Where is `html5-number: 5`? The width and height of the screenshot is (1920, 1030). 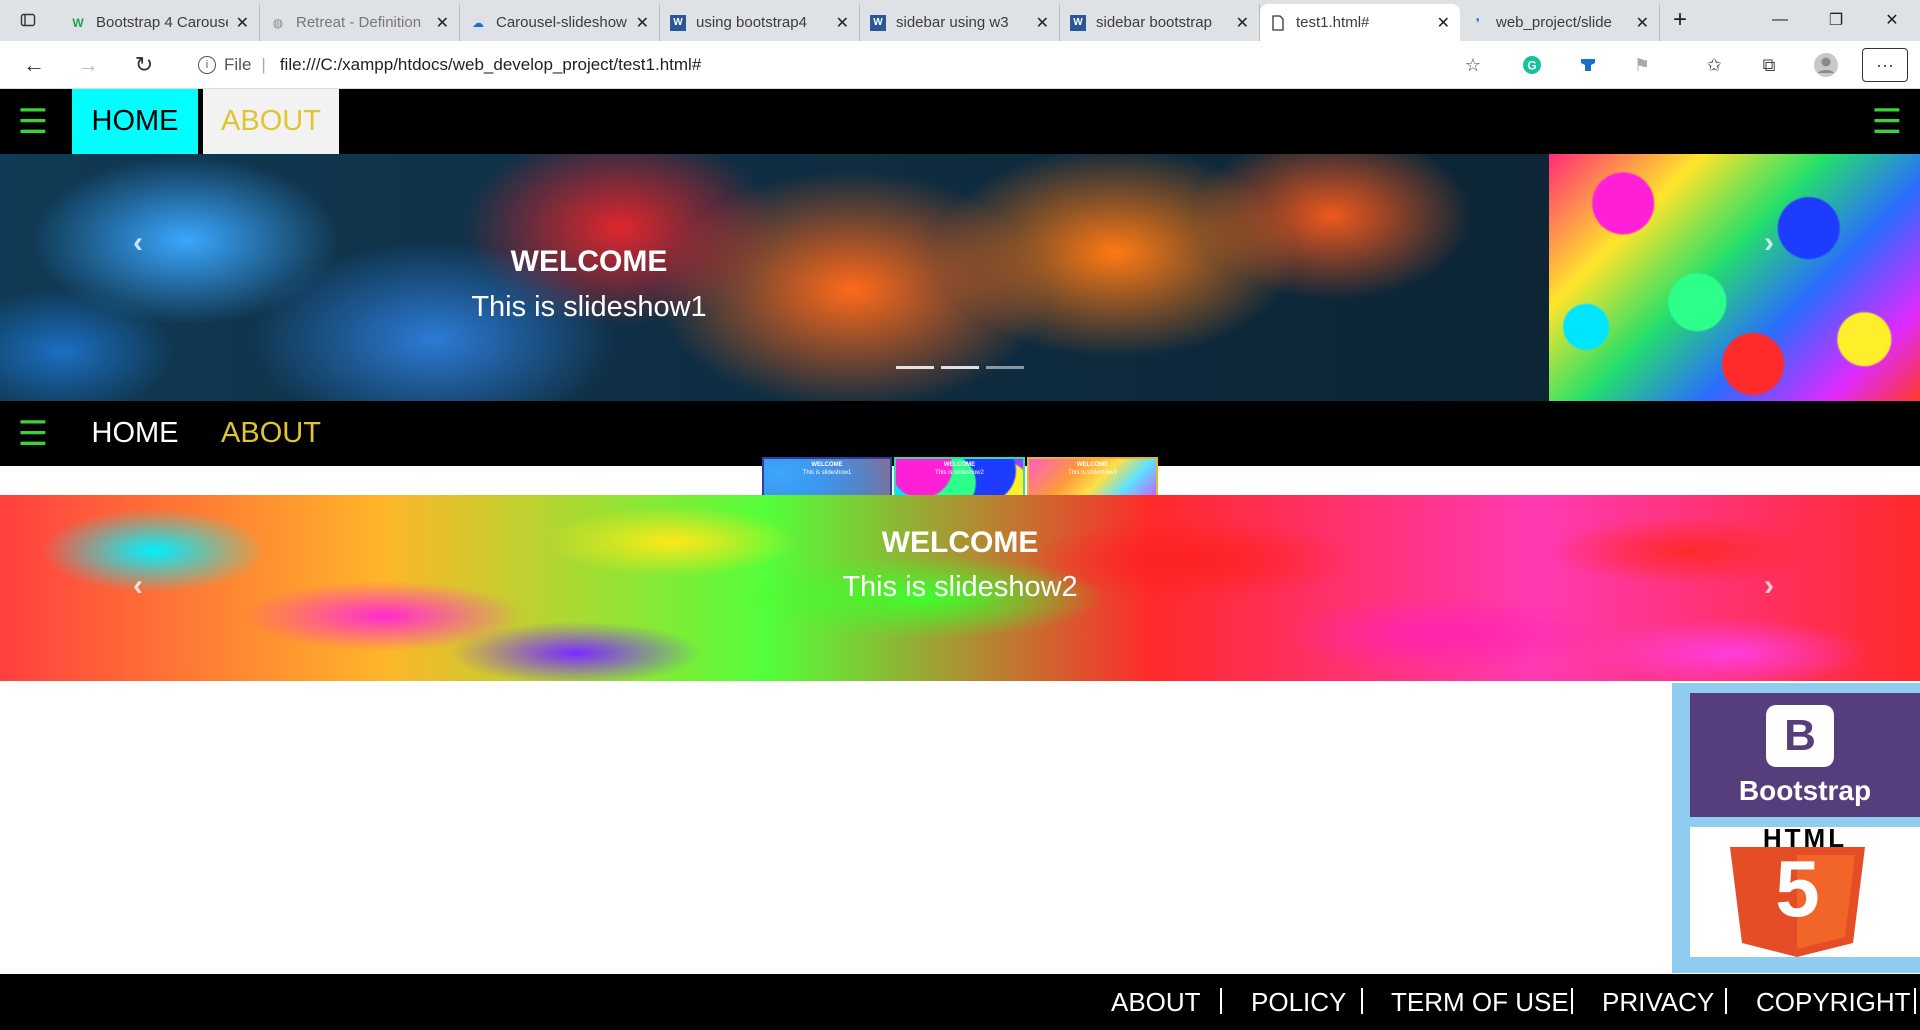
html5-number: 5 is located at coordinates (1797, 888).